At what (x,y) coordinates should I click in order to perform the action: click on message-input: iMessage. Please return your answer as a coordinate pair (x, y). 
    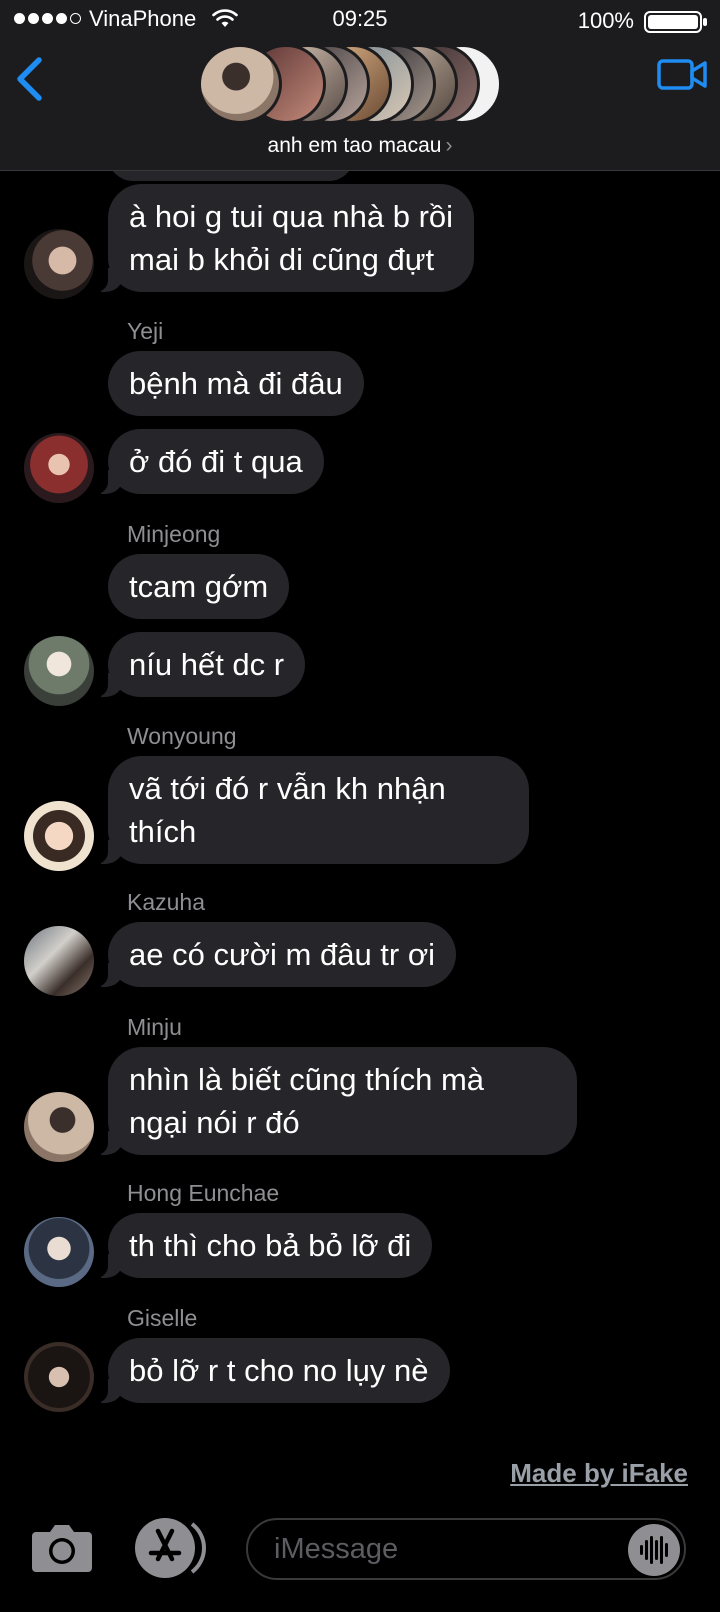
    Looking at the image, I should click on (466, 1549).